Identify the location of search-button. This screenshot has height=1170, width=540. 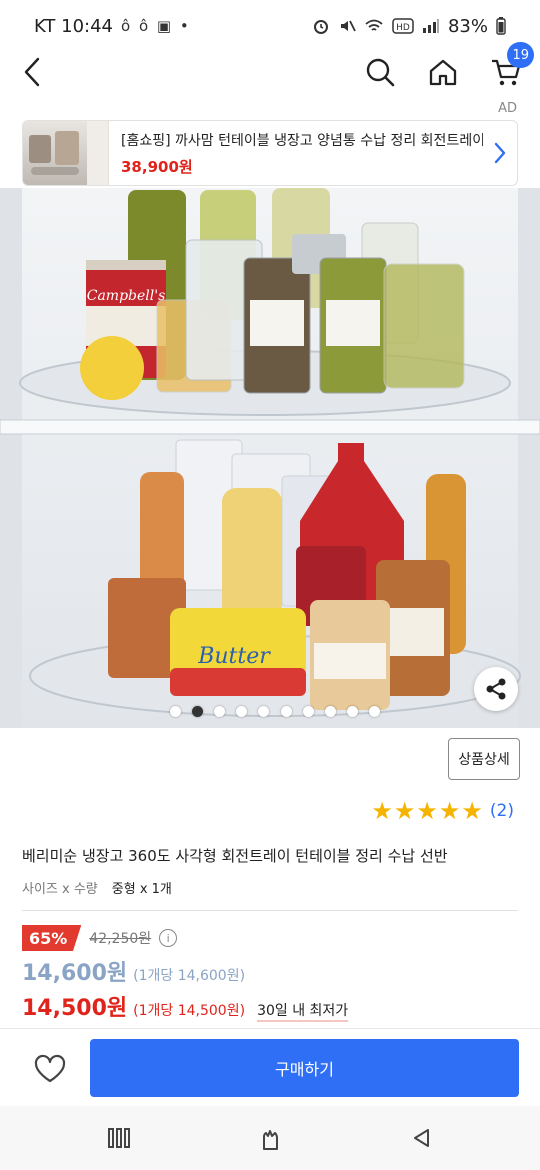
(380, 72).